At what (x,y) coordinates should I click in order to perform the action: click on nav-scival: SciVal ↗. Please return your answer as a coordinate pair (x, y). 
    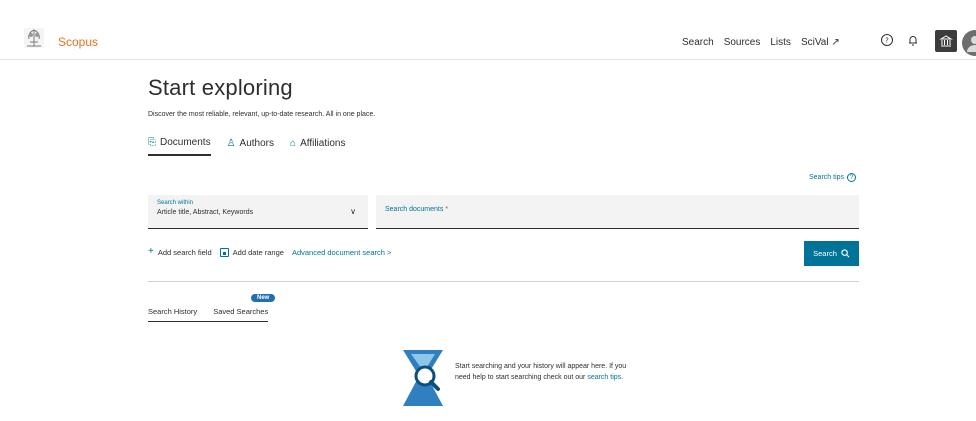
    Looking at the image, I should click on (820, 42).